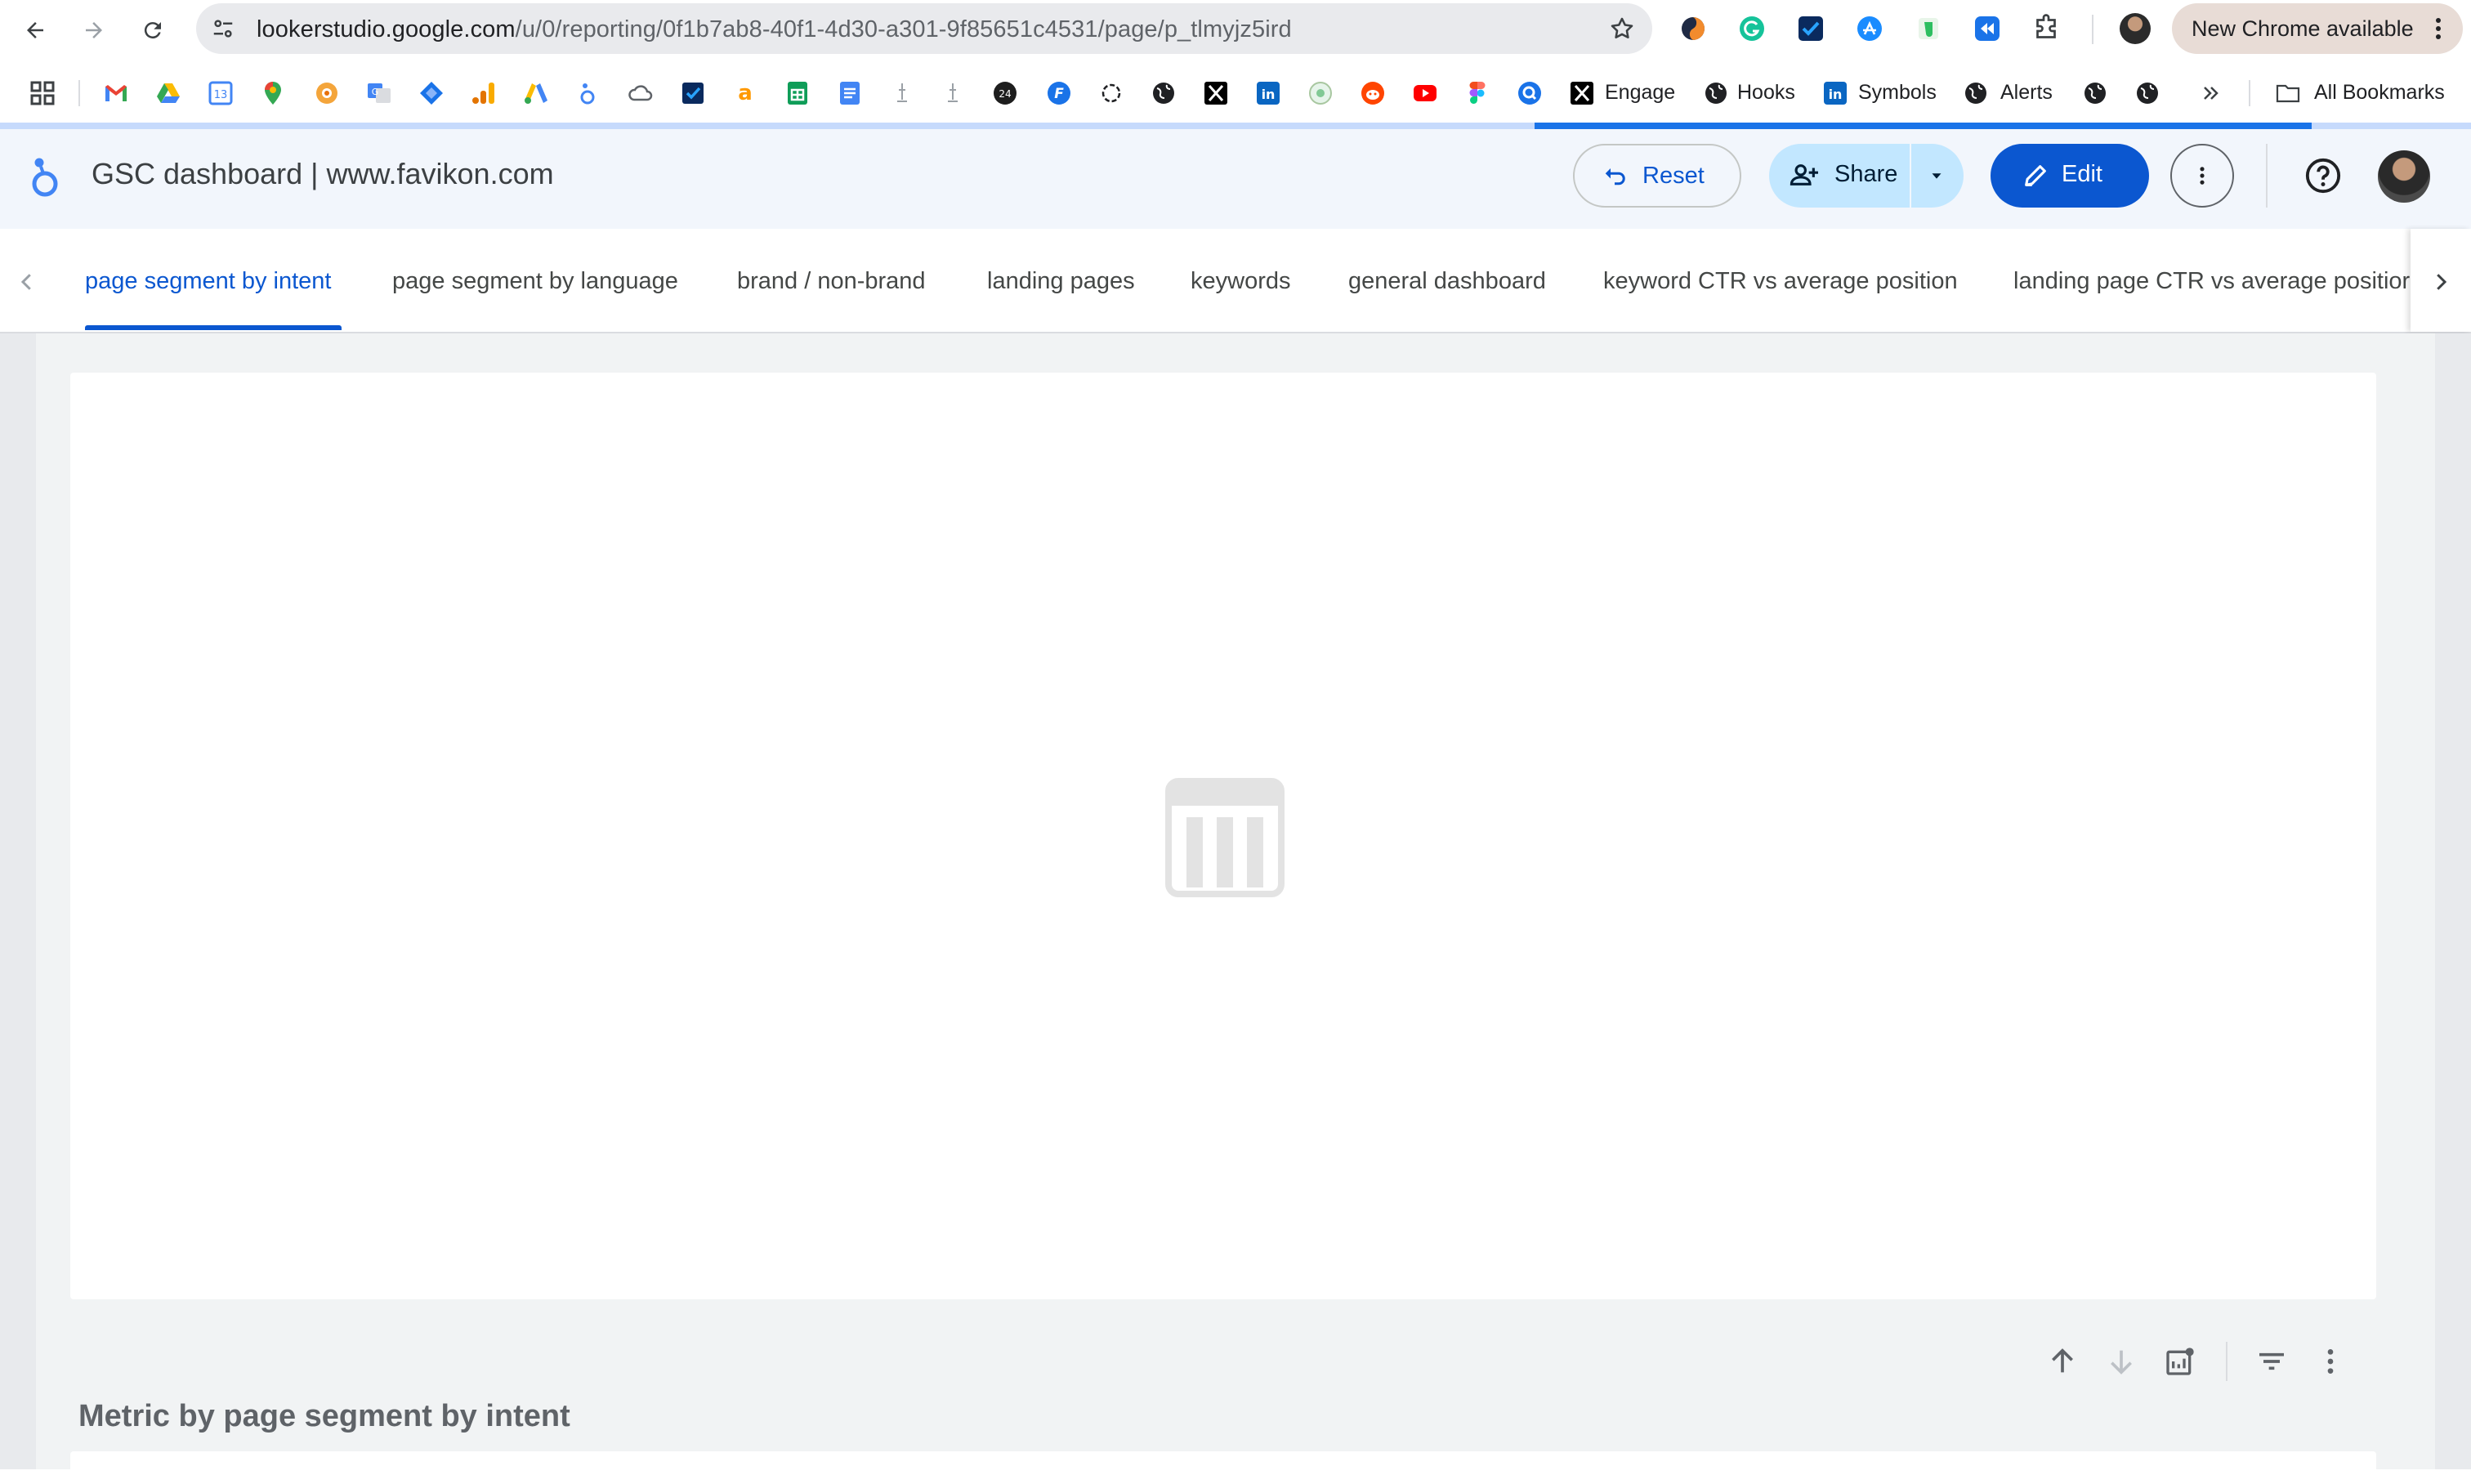  Describe the element at coordinates (2122, 1361) in the screenshot. I see `sort-descending-icon` at that location.